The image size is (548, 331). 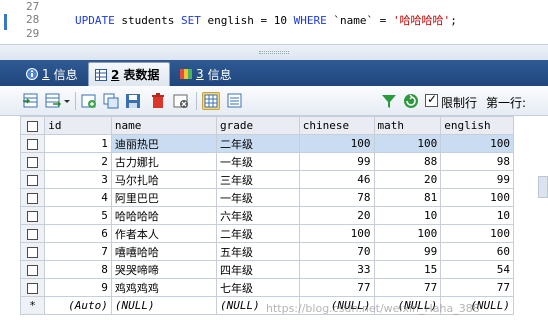 I want to click on cell-math: 99, so click(x=407, y=251).